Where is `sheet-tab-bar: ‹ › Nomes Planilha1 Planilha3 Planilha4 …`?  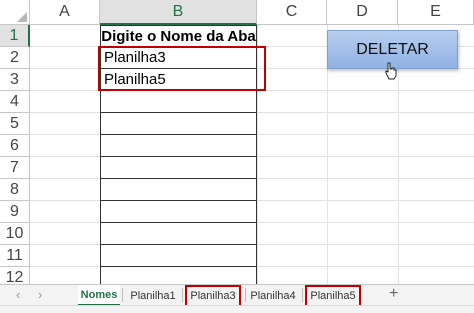 sheet-tab-bar: ‹ › Nomes Planilha1 Planilha3 Planilha4 … is located at coordinates (237, 295).